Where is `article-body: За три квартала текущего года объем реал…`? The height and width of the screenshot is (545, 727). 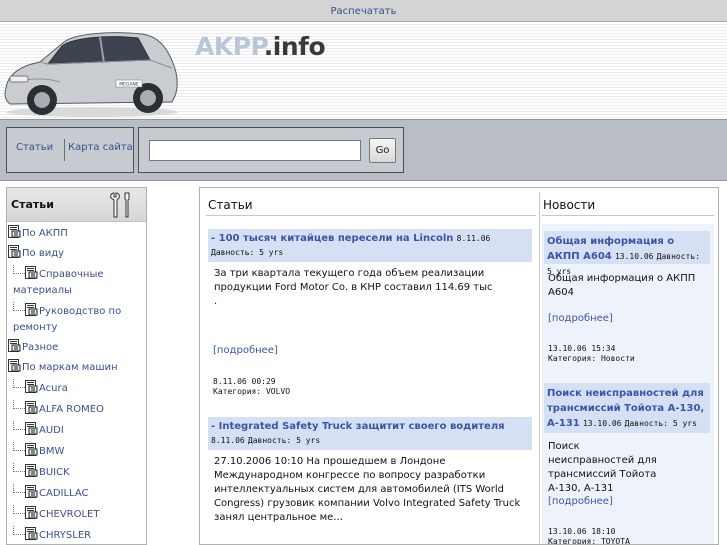 article-body: За три квартала текущего года объем реал… is located at coordinates (370, 288).